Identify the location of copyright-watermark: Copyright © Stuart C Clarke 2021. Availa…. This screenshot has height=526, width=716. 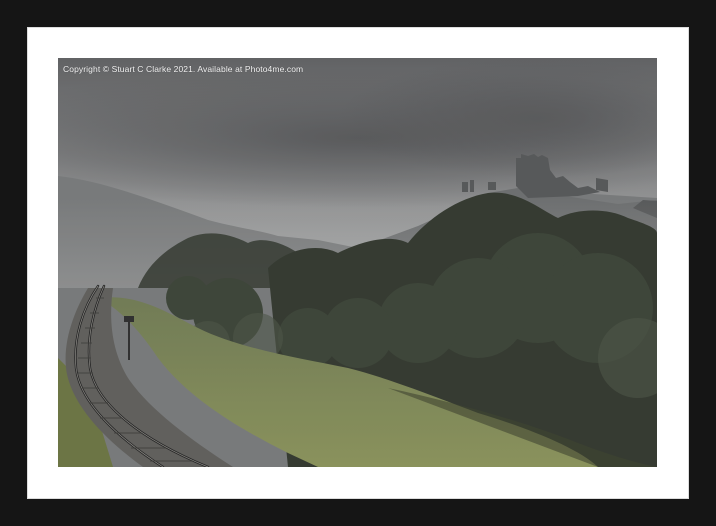
(183, 69).